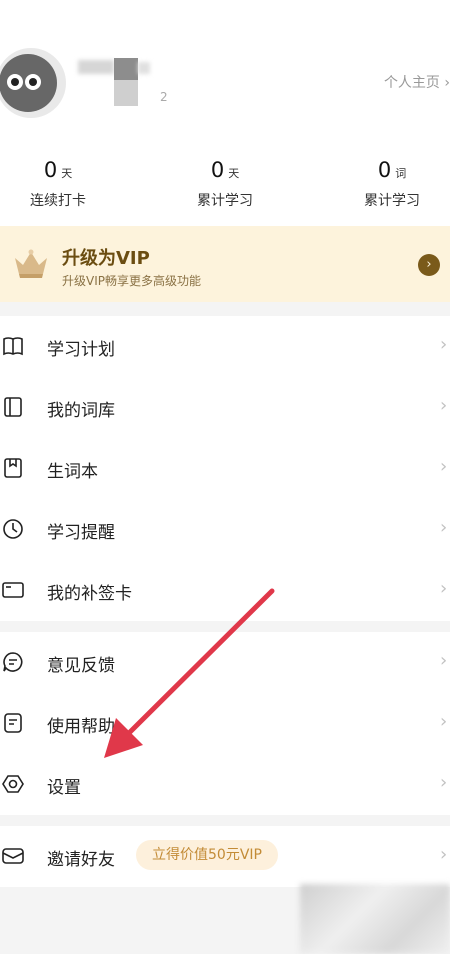 The height and width of the screenshot is (954, 450). Describe the element at coordinates (225, 264) in the screenshot. I see `vip-upgrade-banner: 升级为VIP 升级VIP畅享更多高级功能 ›` at that location.